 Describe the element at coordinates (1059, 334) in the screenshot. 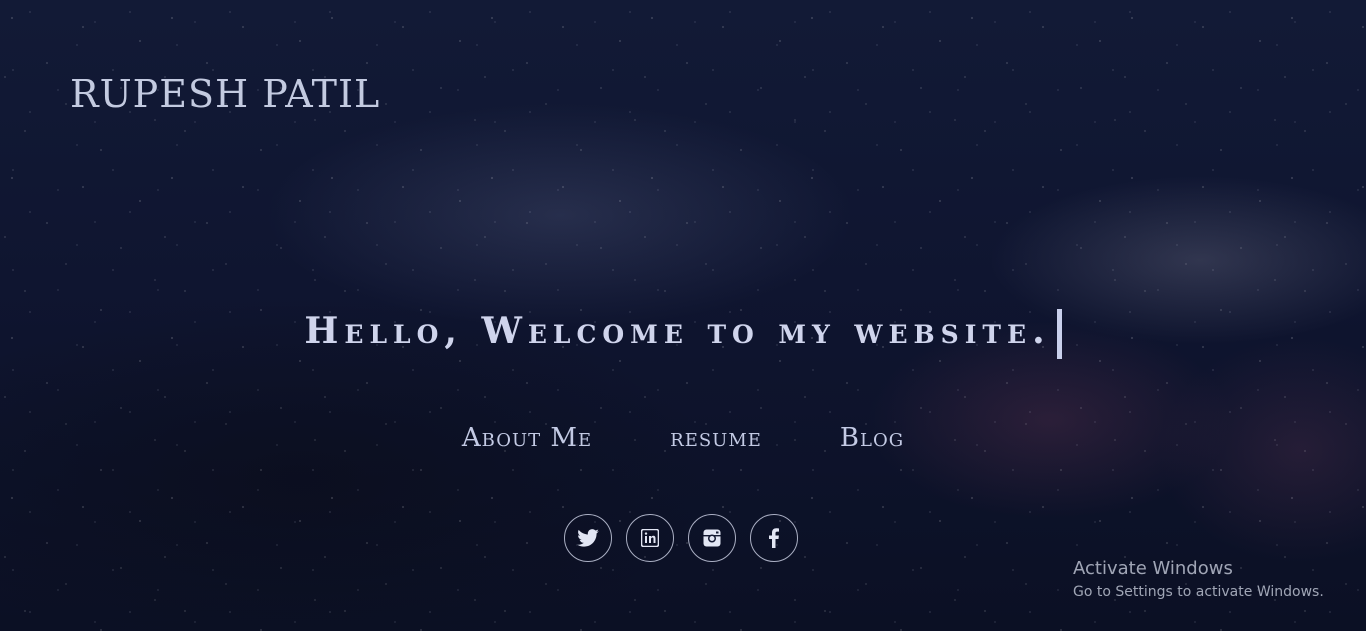

I see `typing-cursor` at that location.